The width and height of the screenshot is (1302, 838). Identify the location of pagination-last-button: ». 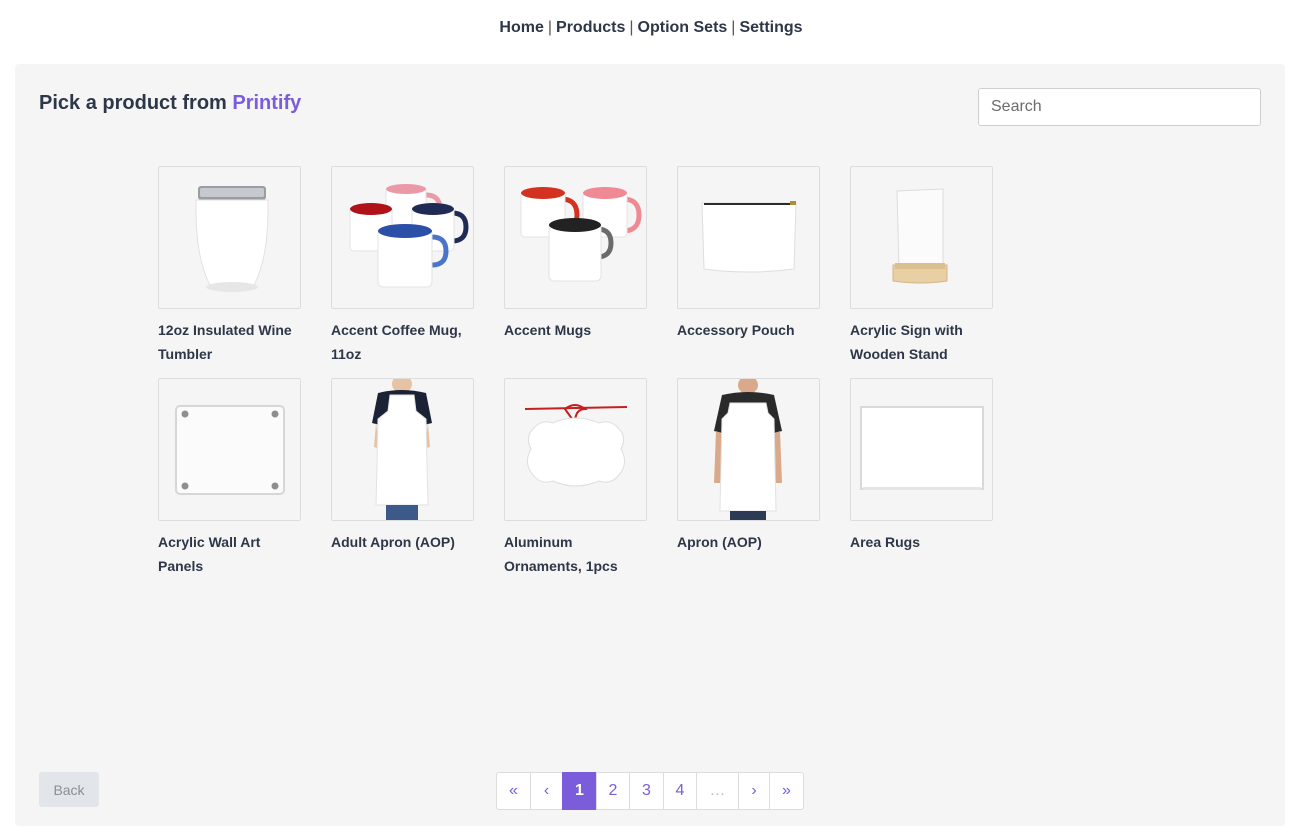
(786, 791).